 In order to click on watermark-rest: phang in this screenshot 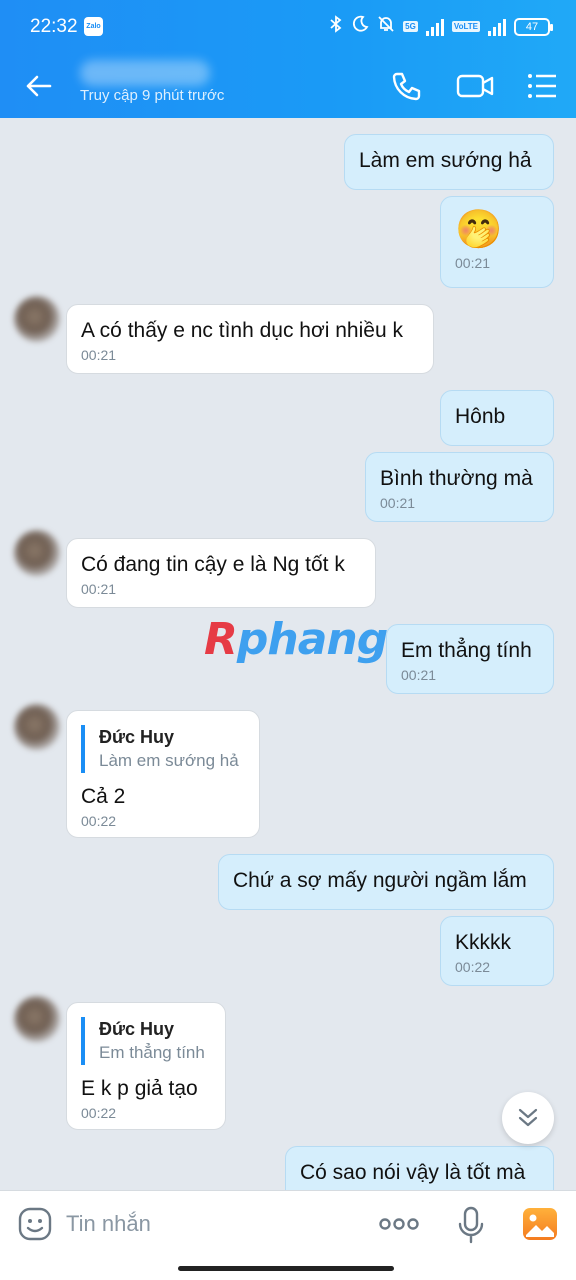, I will do `click(312, 639)`.